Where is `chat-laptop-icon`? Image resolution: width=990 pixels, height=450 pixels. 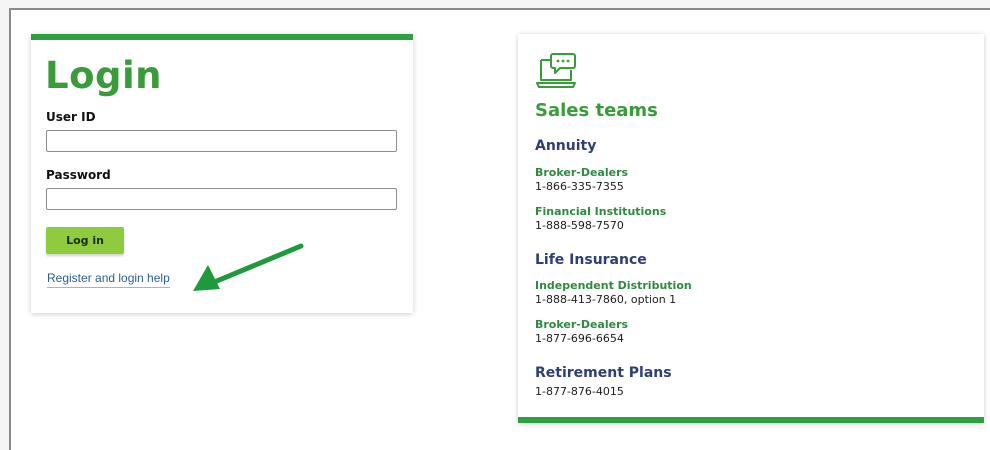
chat-laptop-icon is located at coordinates (556, 70).